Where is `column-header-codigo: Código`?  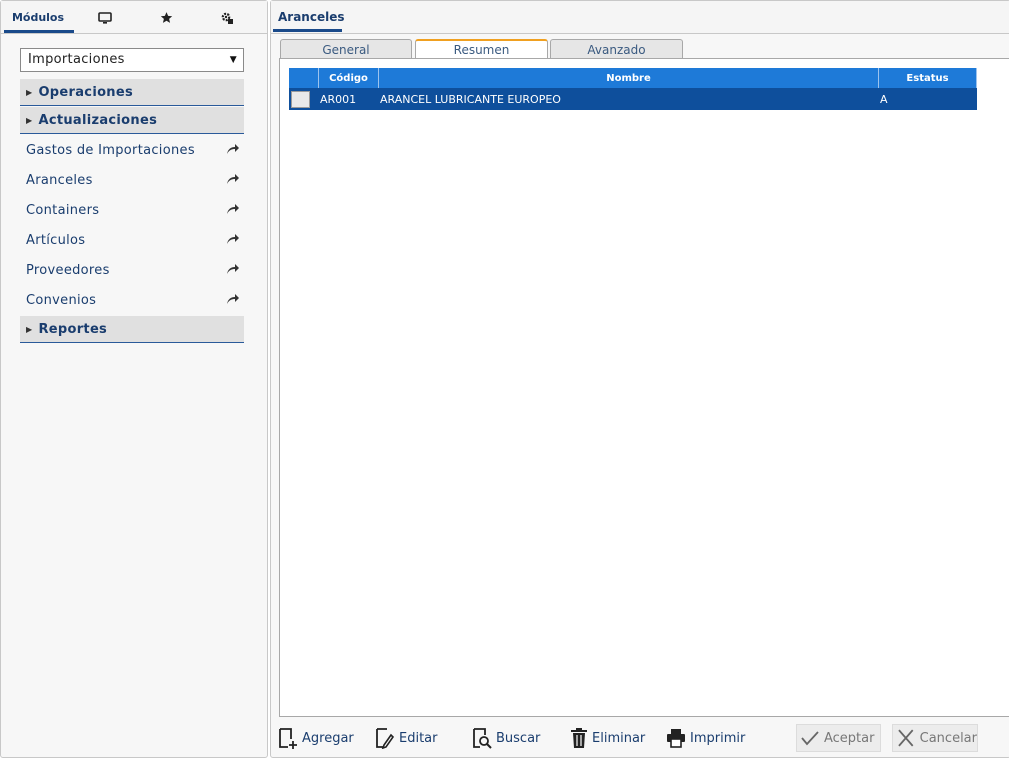
column-header-codigo: Código is located at coordinates (349, 78).